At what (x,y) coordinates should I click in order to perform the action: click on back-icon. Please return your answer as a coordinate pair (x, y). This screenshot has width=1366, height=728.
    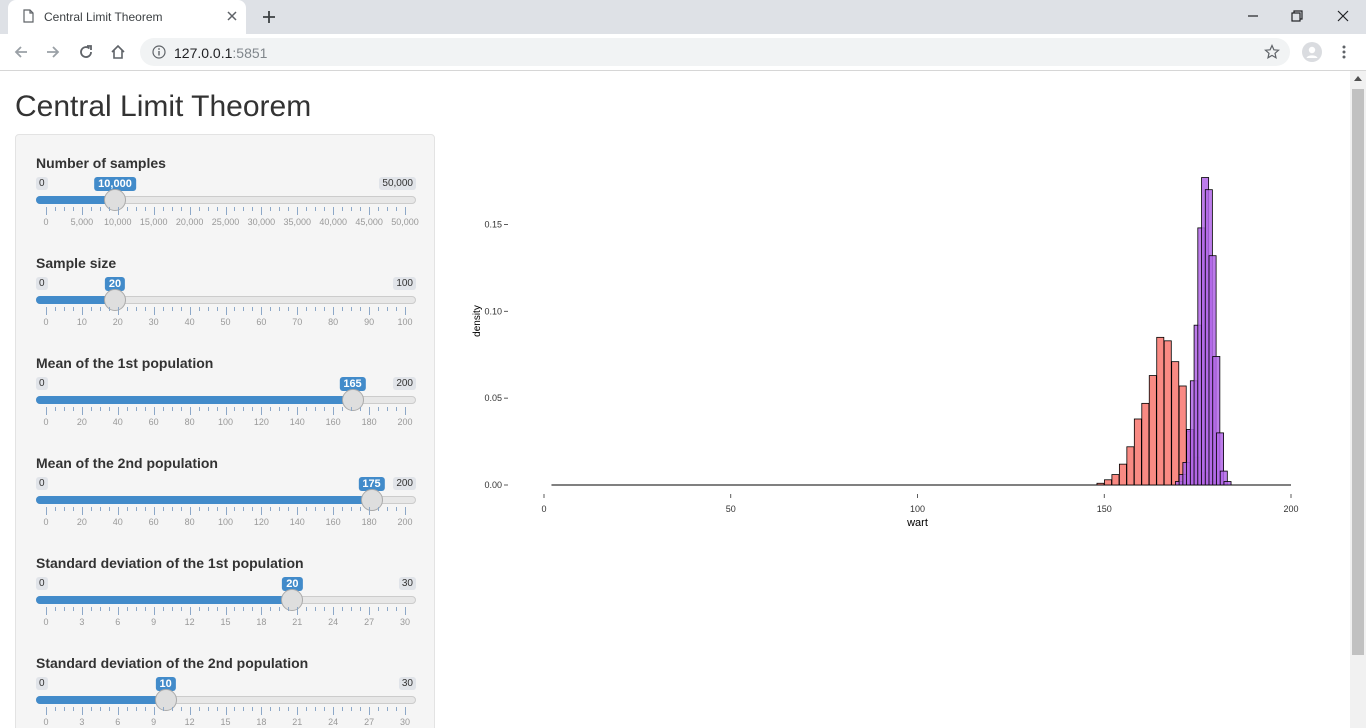
    Looking at the image, I should click on (21, 52).